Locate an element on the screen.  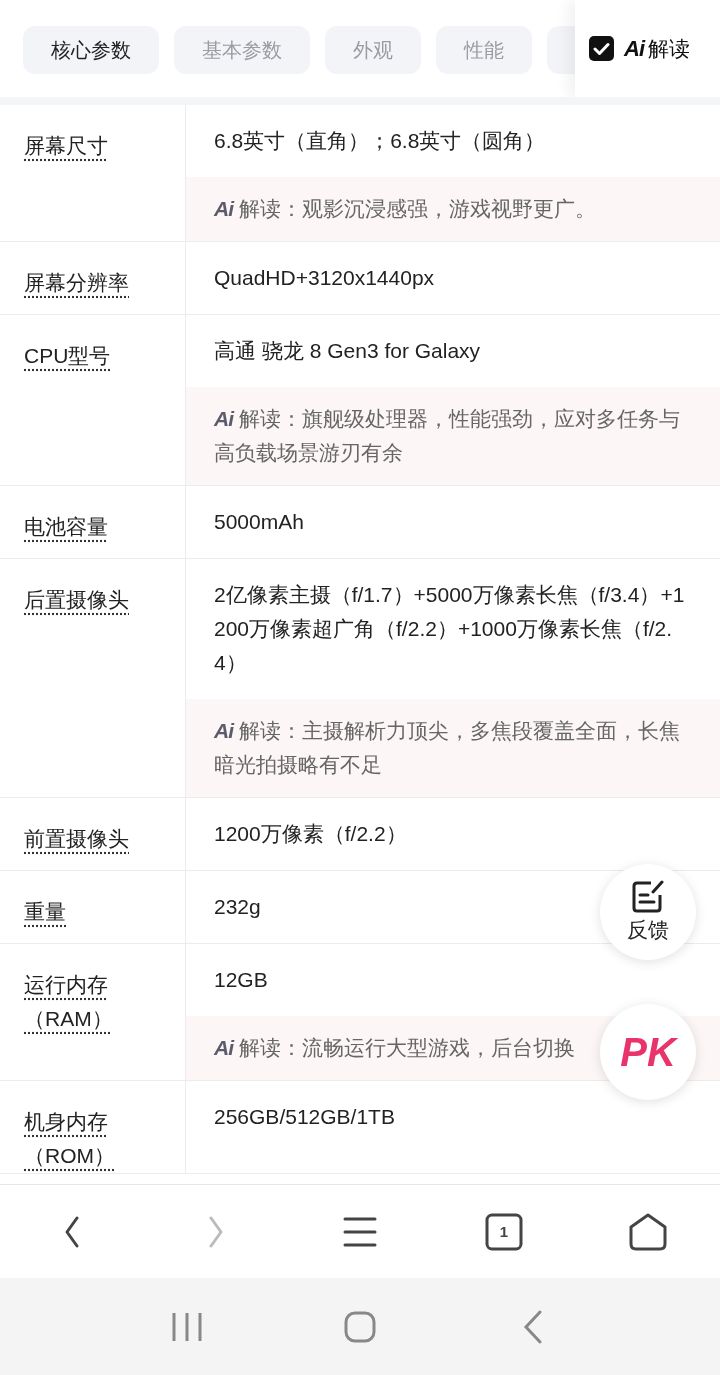
spec-label: 电池容量 is located at coordinates (66, 527).